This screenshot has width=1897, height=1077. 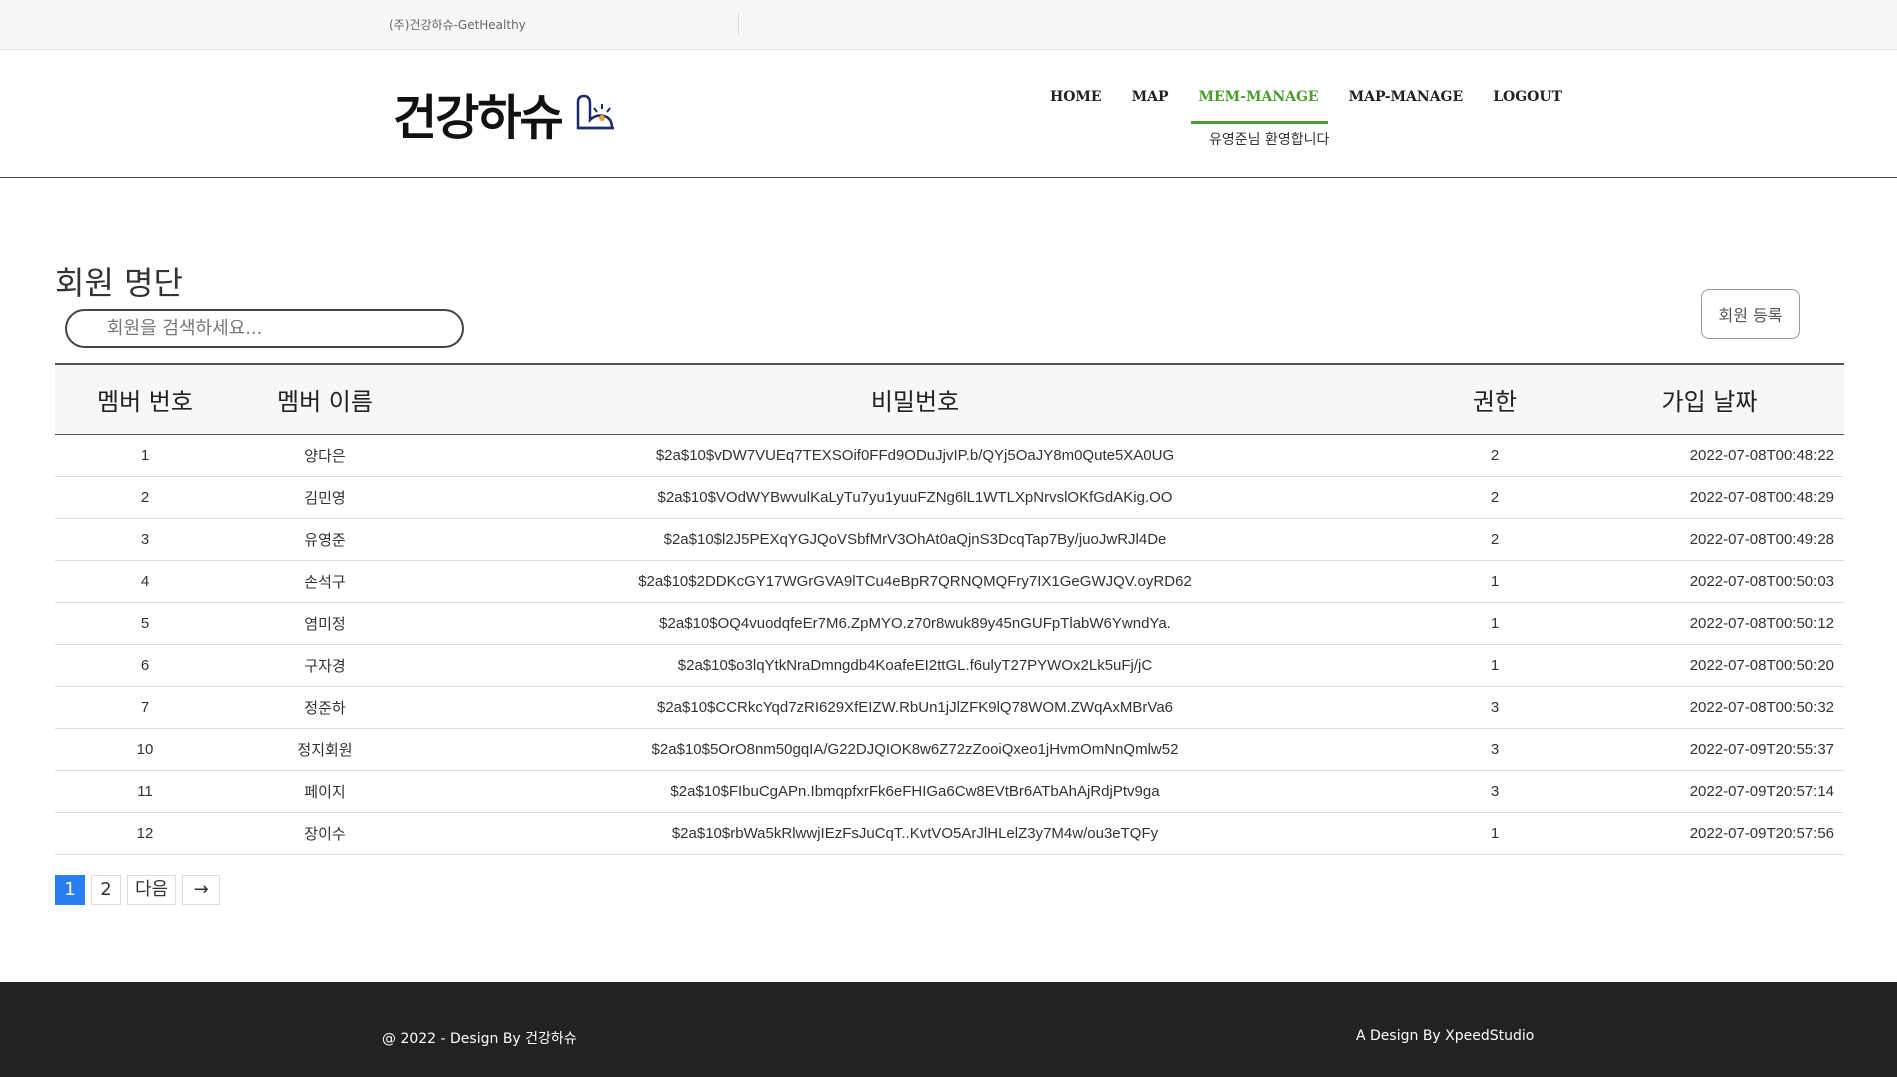 I want to click on join-date-cell: 2022-07-08T00:50:20, so click(x=1709, y=665).